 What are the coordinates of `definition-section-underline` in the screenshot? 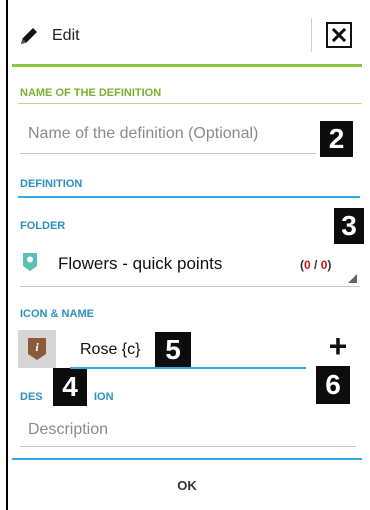 It's located at (189, 197).